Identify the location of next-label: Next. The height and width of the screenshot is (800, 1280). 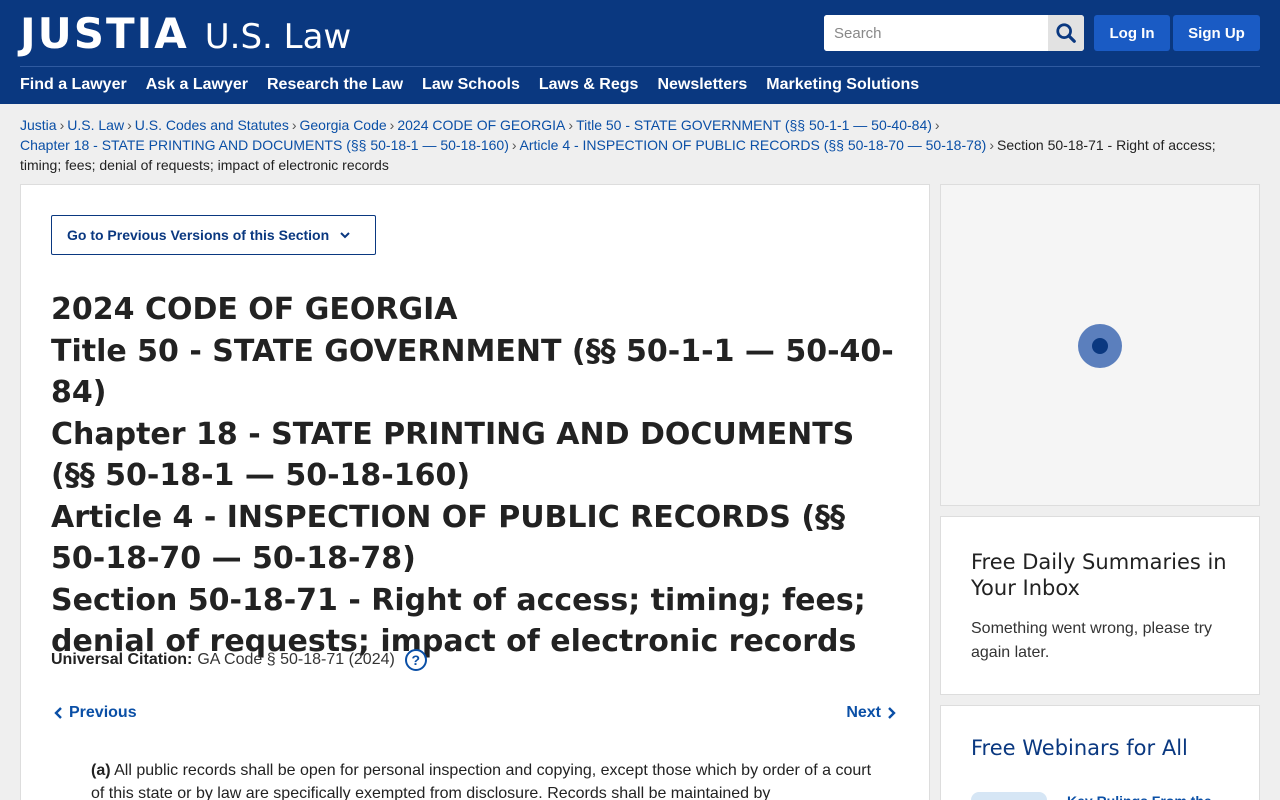
(863, 712).